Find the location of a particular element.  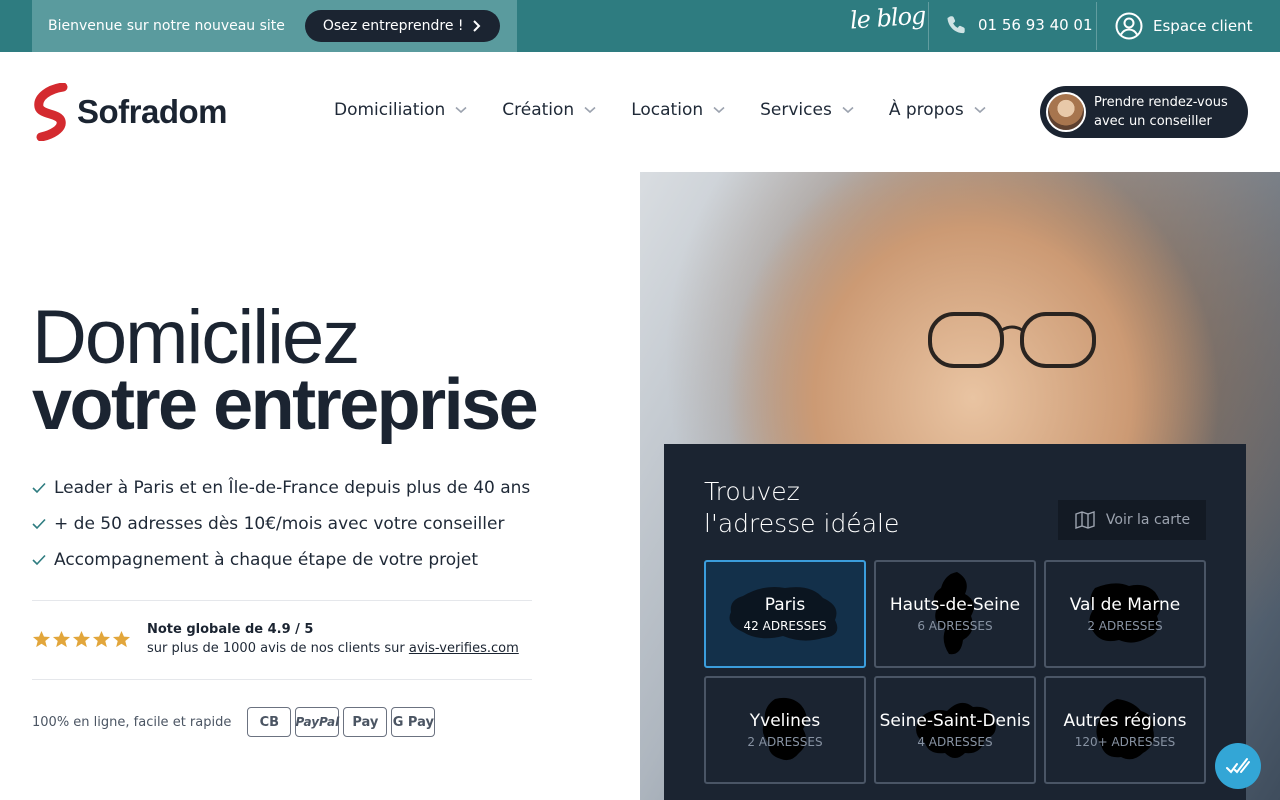

apple-pay-icon: Pay is located at coordinates (365, 722).